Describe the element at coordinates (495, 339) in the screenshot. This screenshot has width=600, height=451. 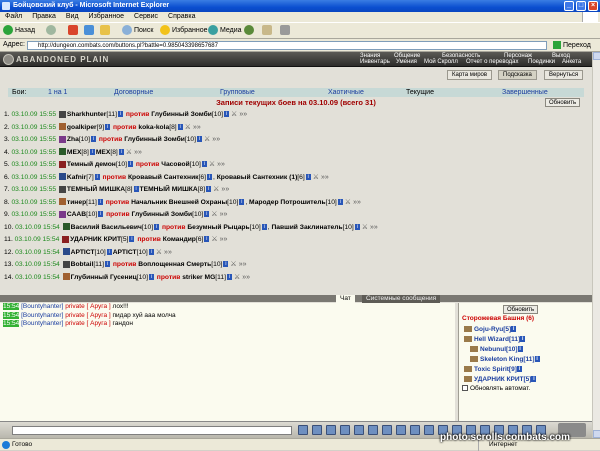
I see `online-user: Hell Wizard[11] i` at that location.